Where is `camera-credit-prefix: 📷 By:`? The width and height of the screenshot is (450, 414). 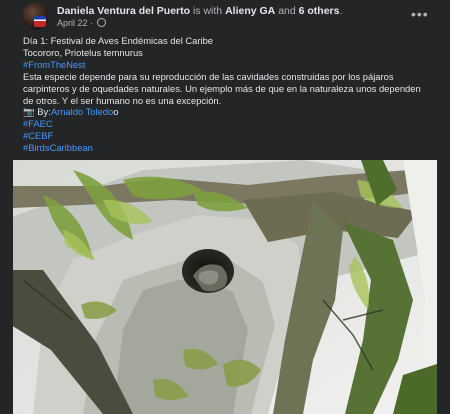 camera-credit-prefix: 📷 By: is located at coordinates (37, 112).